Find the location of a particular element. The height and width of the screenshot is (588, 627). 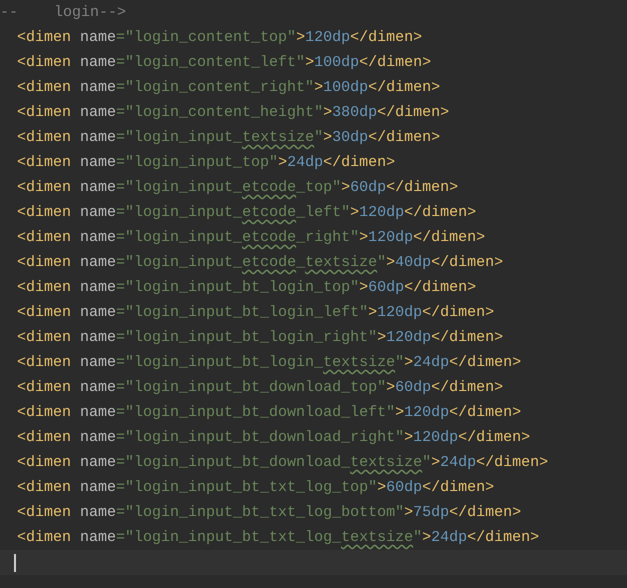

code-comment: -- login--> is located at coordinates (63, 13).